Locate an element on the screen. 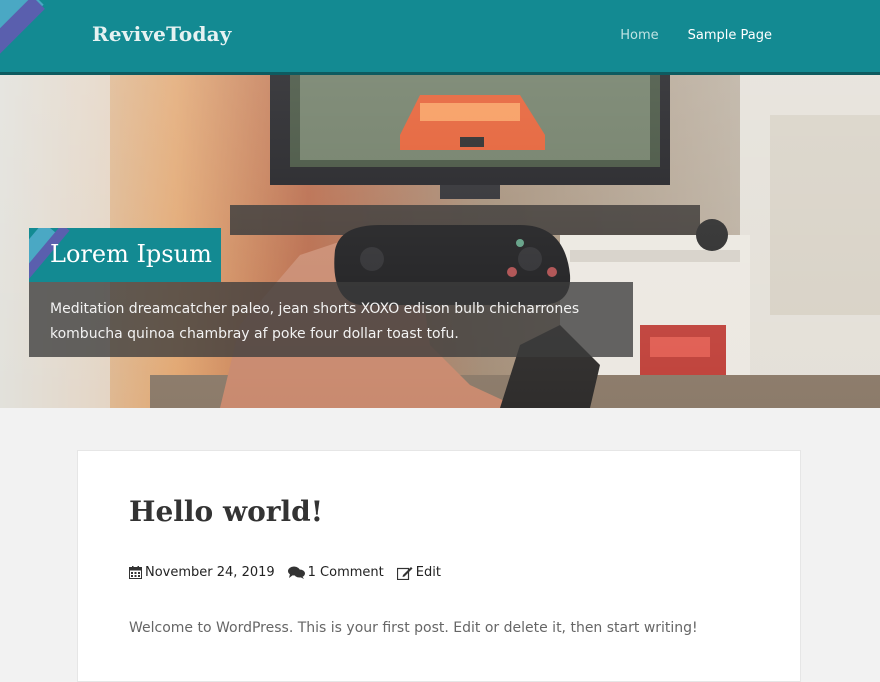 The image size is (880, 682). post-title: Hello world! is located at coordinates (226, 511).